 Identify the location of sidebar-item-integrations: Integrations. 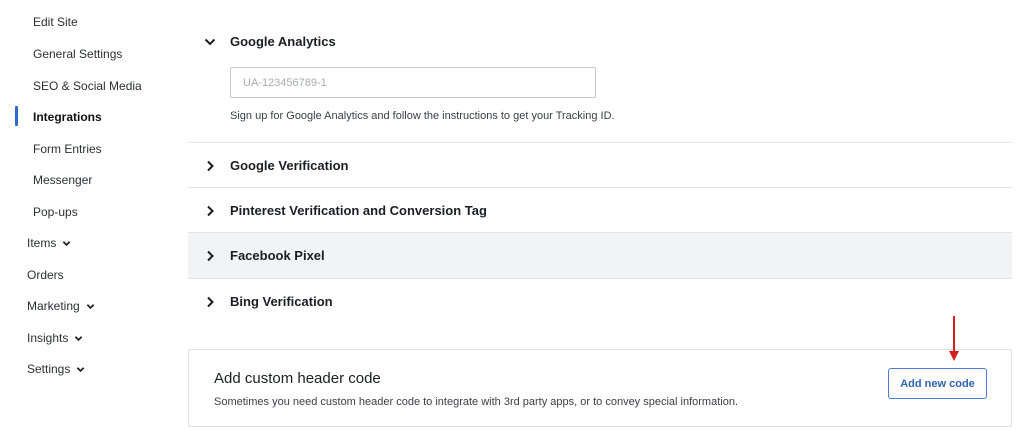
(51, 117).